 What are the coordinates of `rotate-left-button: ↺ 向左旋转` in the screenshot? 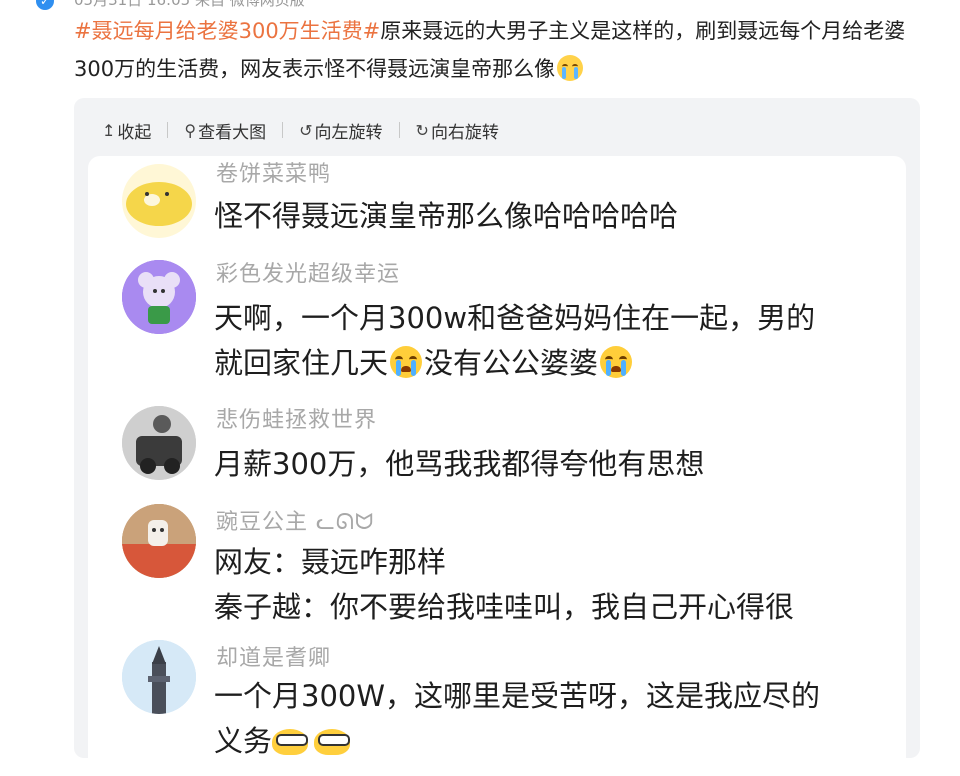 It's located at (340, 130).